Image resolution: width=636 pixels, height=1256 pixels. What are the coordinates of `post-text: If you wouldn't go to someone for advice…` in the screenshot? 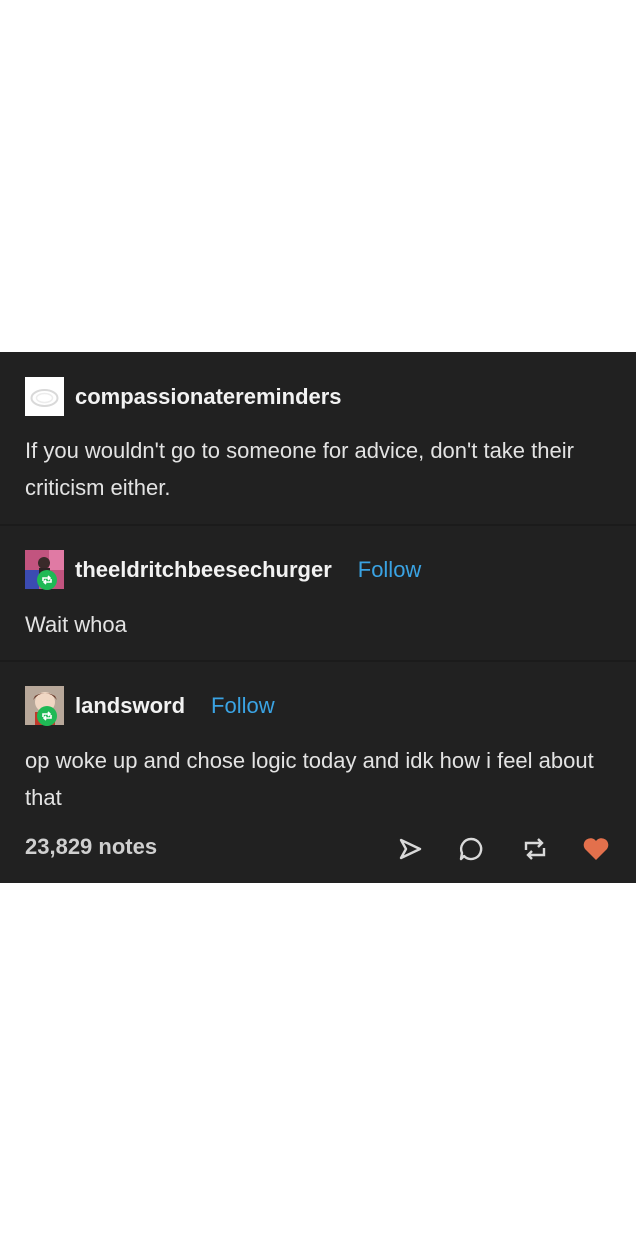 It's located at (299, 469).